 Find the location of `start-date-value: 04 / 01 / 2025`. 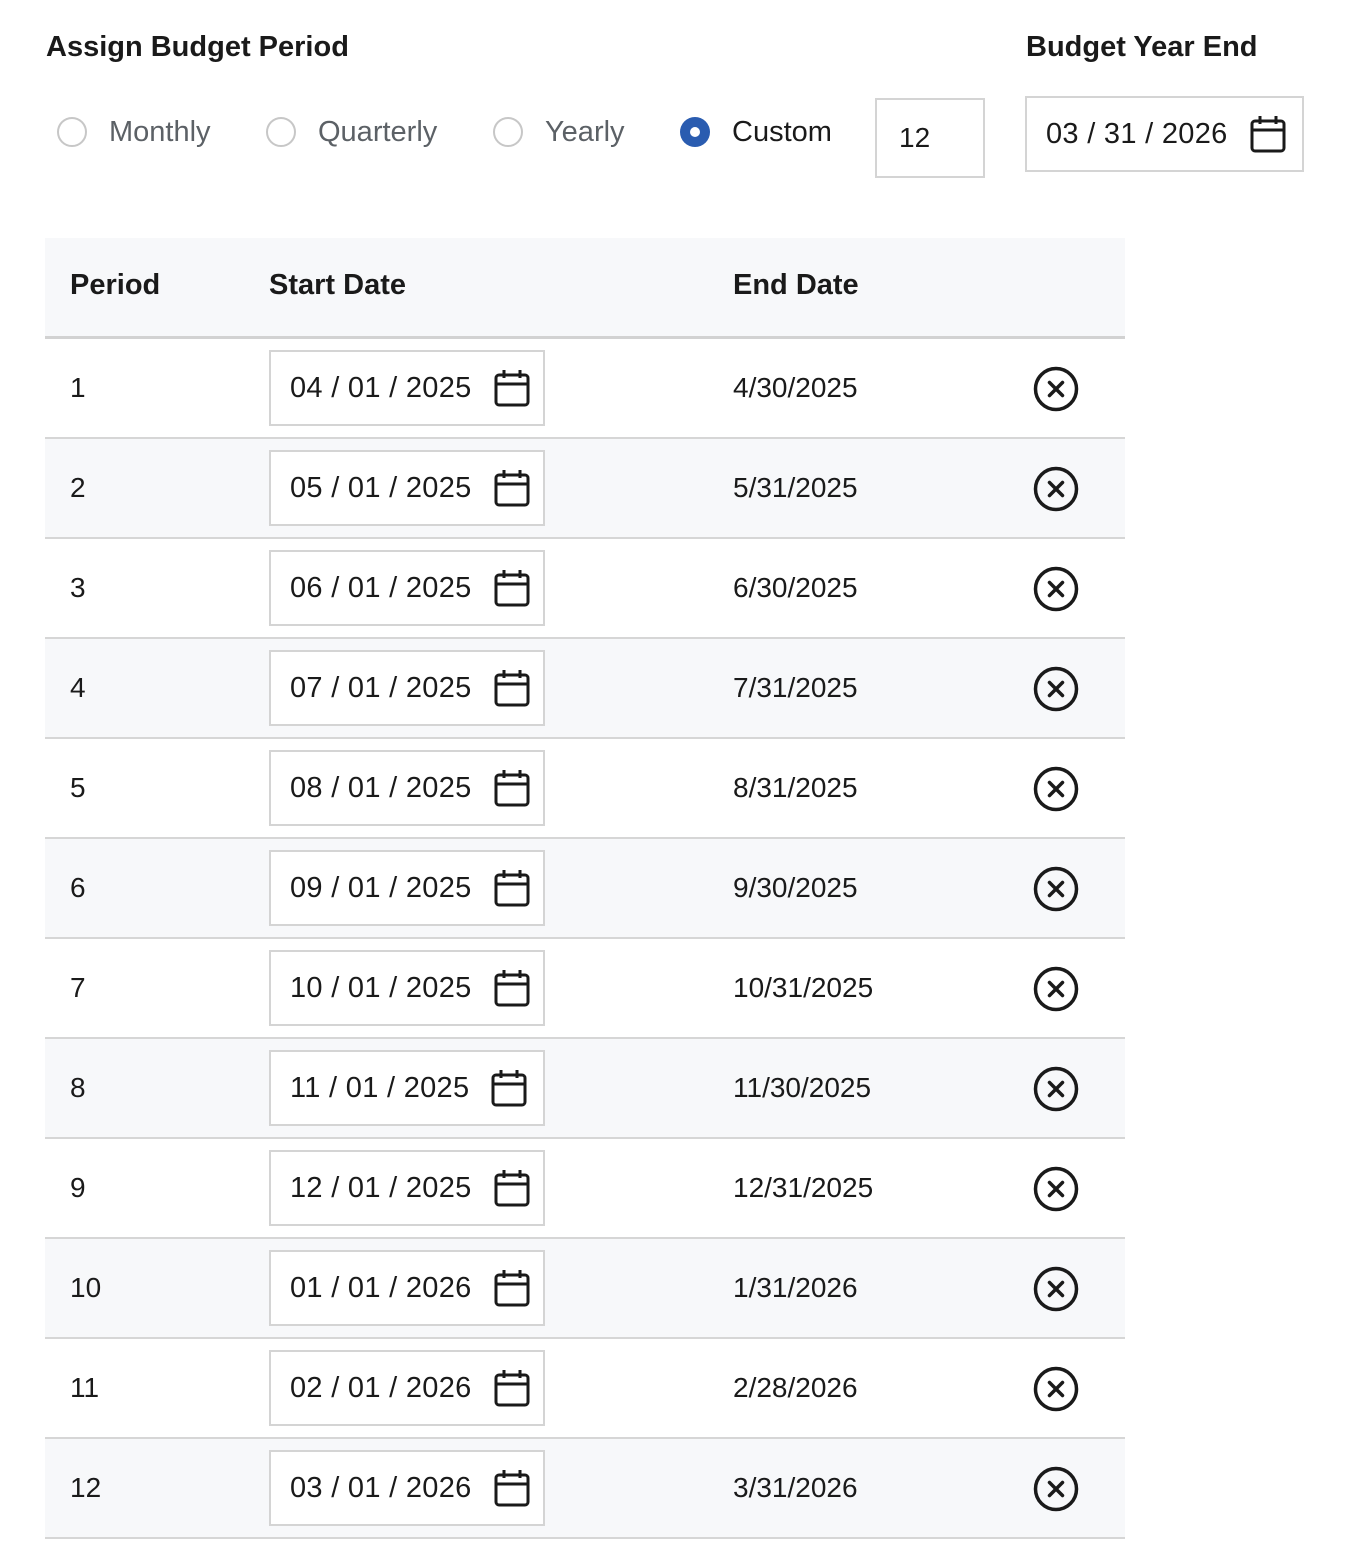

start-date-value: 04 / 01 / 2025 is located at coordinates (381, 387).